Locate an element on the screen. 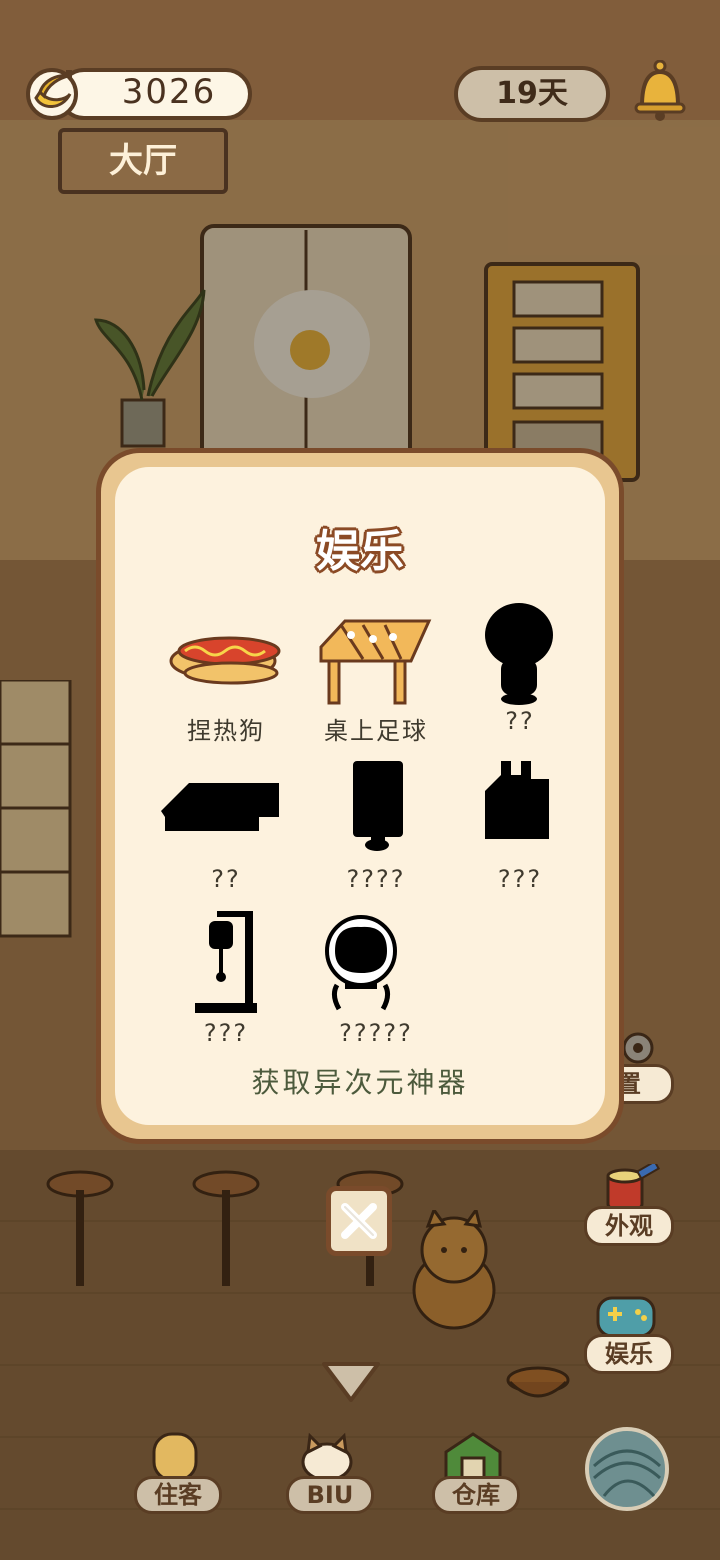 The width and height of the screenshot is (720, 1560). gamepad-icon is located at coordinates (626, 1317).